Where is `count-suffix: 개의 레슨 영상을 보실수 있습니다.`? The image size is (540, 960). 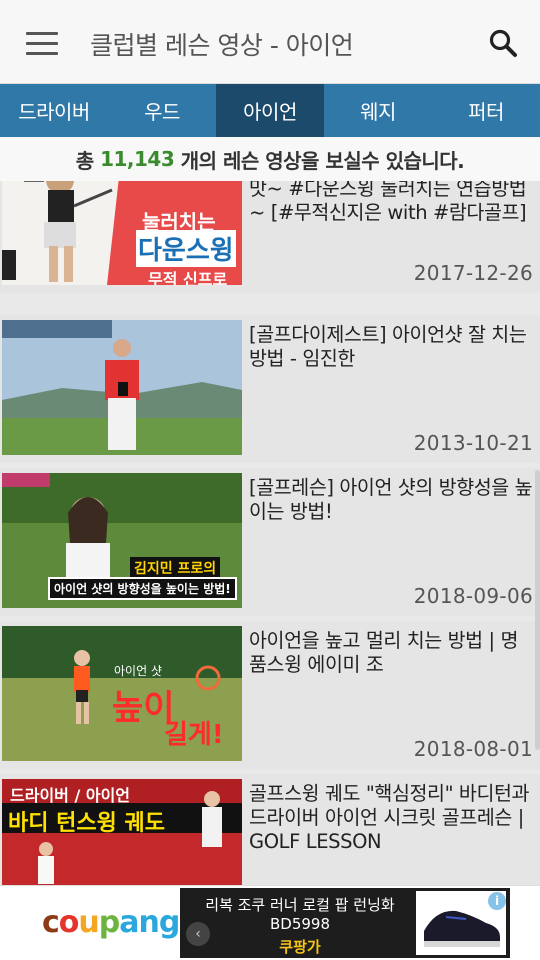 count-suffix: 개의 레슨 영상을 보실수 있습니다. is located at coordinates (322, 160).